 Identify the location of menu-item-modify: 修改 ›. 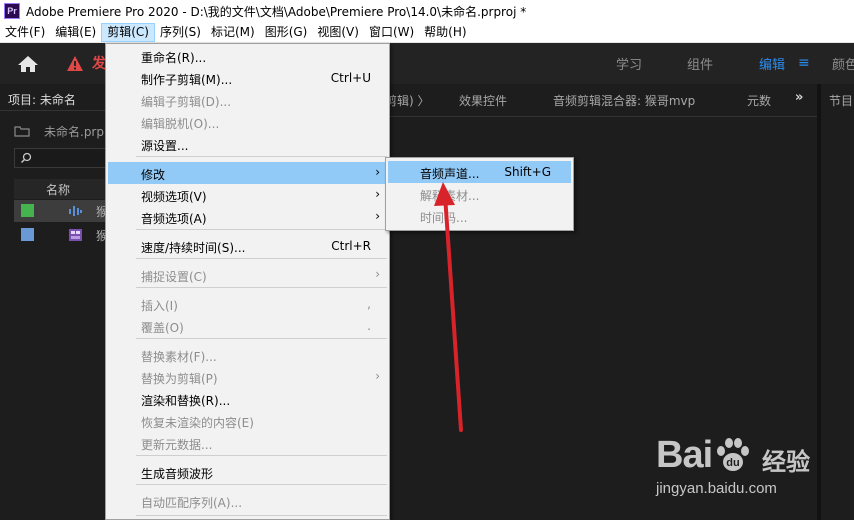
(247, 173).